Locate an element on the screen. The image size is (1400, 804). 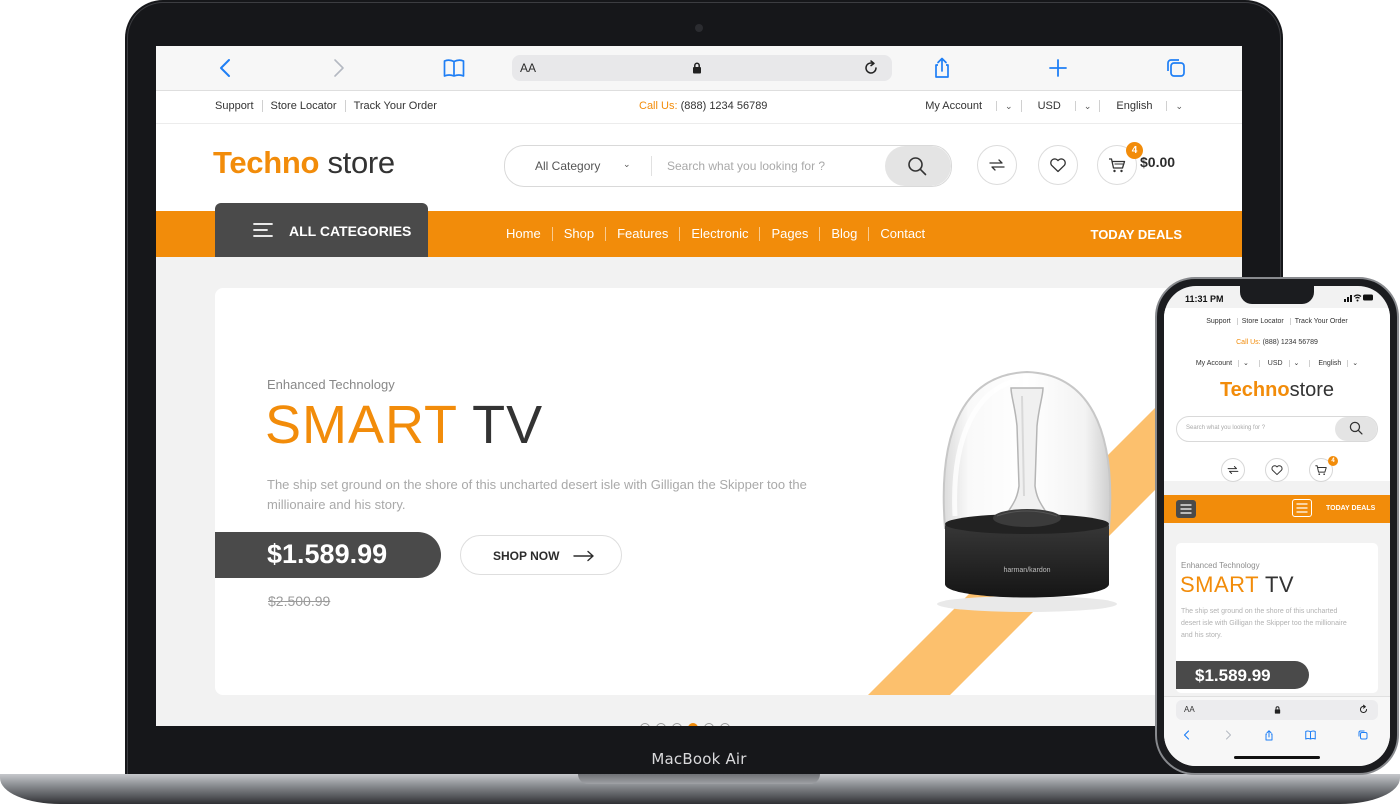
search-icon is located at coordinates (917, 166).